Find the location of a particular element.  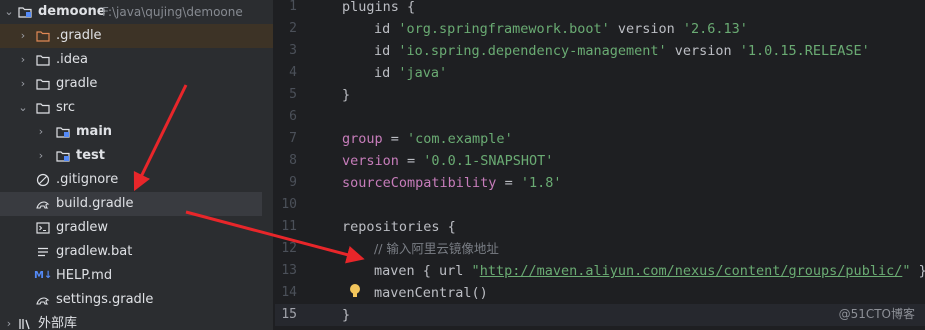

arrow-to-maven-line is located at coordinates (275, 237).